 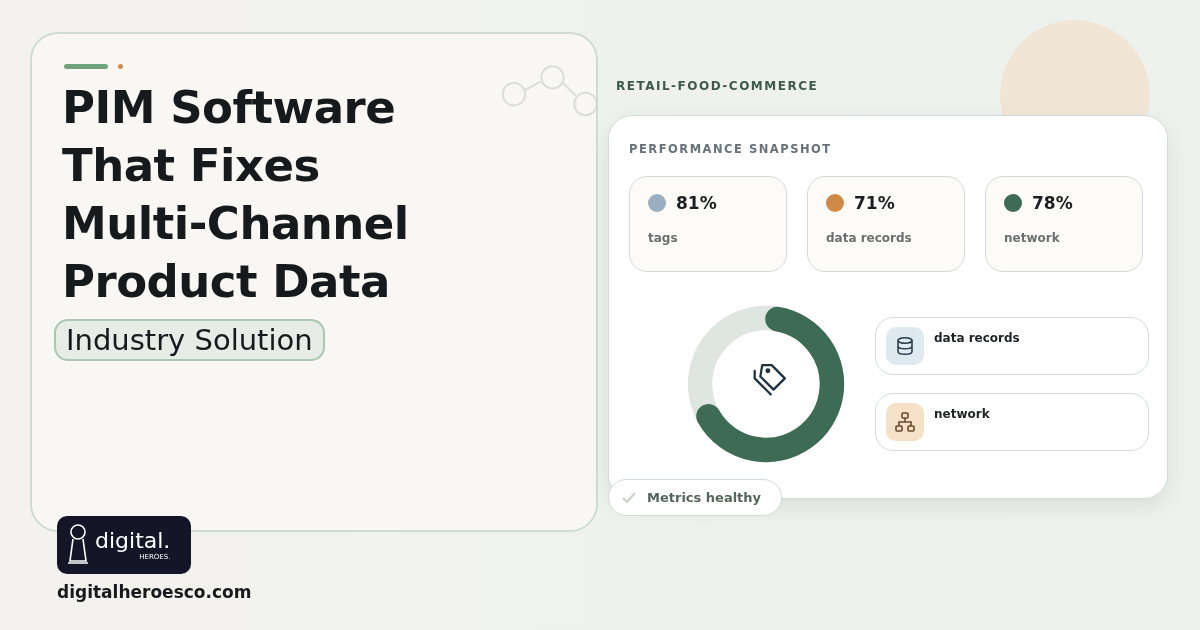 I want to click on industry-label: RETAIL-FOOD-COMMERCE, so click(x=717, y=86).